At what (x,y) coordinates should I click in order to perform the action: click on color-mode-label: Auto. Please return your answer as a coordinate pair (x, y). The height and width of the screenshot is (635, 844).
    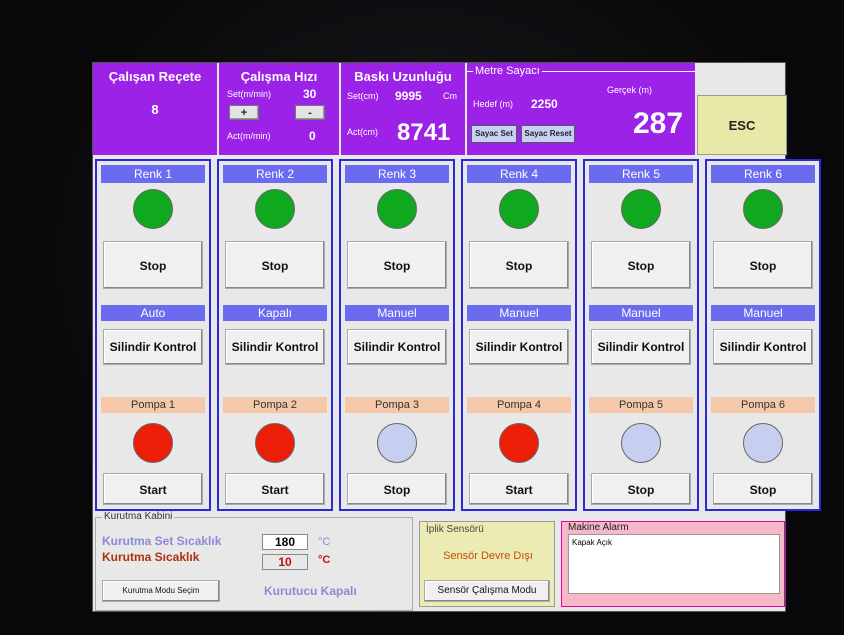
    Looking at the image, I should click on (153, 313).